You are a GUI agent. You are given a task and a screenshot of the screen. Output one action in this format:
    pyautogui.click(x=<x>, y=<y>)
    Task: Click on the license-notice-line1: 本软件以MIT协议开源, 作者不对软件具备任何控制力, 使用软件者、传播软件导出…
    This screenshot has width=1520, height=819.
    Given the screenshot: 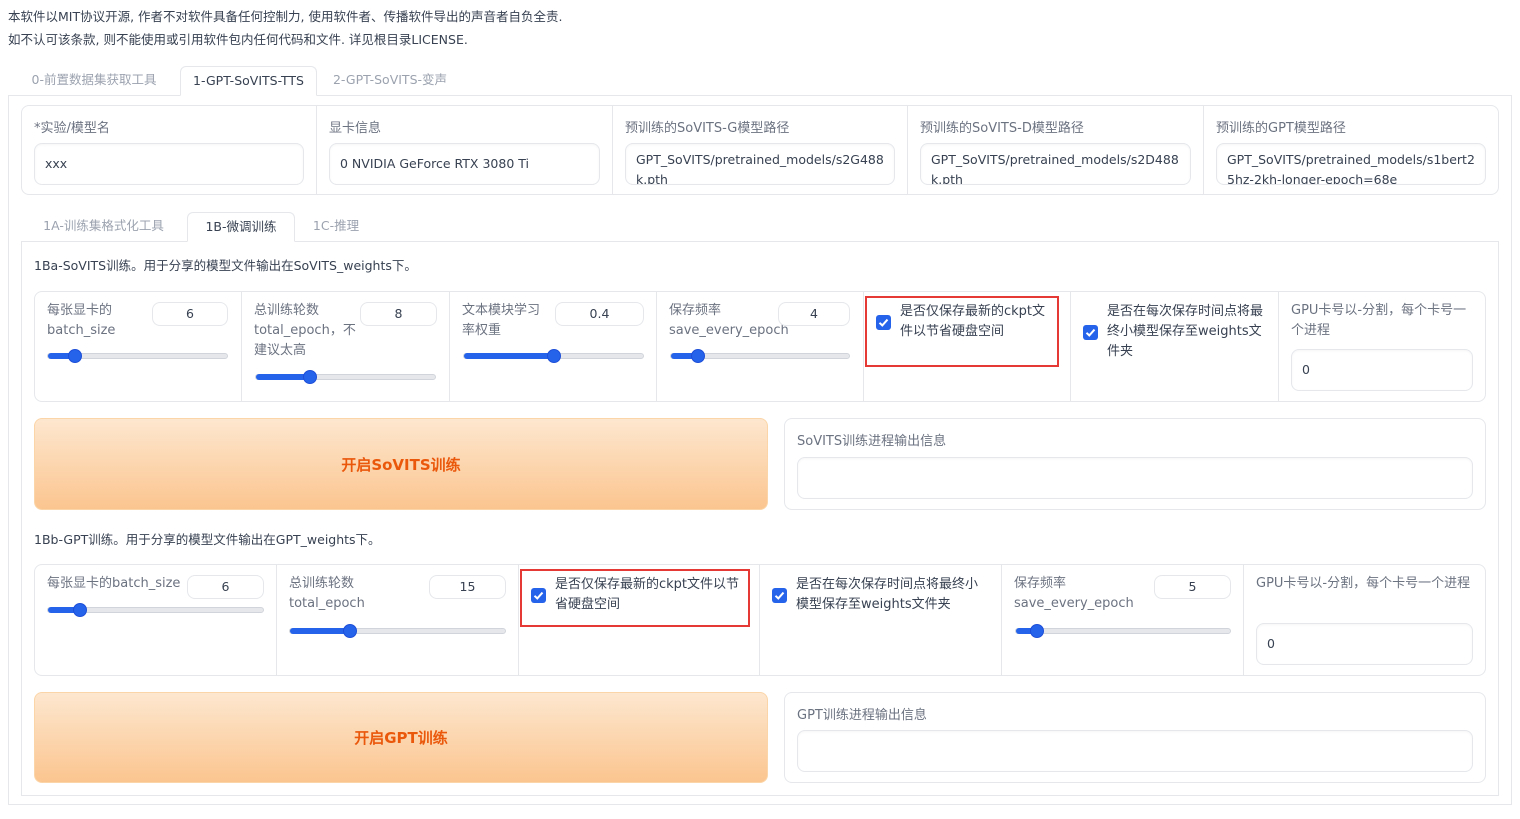 What is the action you would take?
    pyautogui.click(x=285, y=16)
    